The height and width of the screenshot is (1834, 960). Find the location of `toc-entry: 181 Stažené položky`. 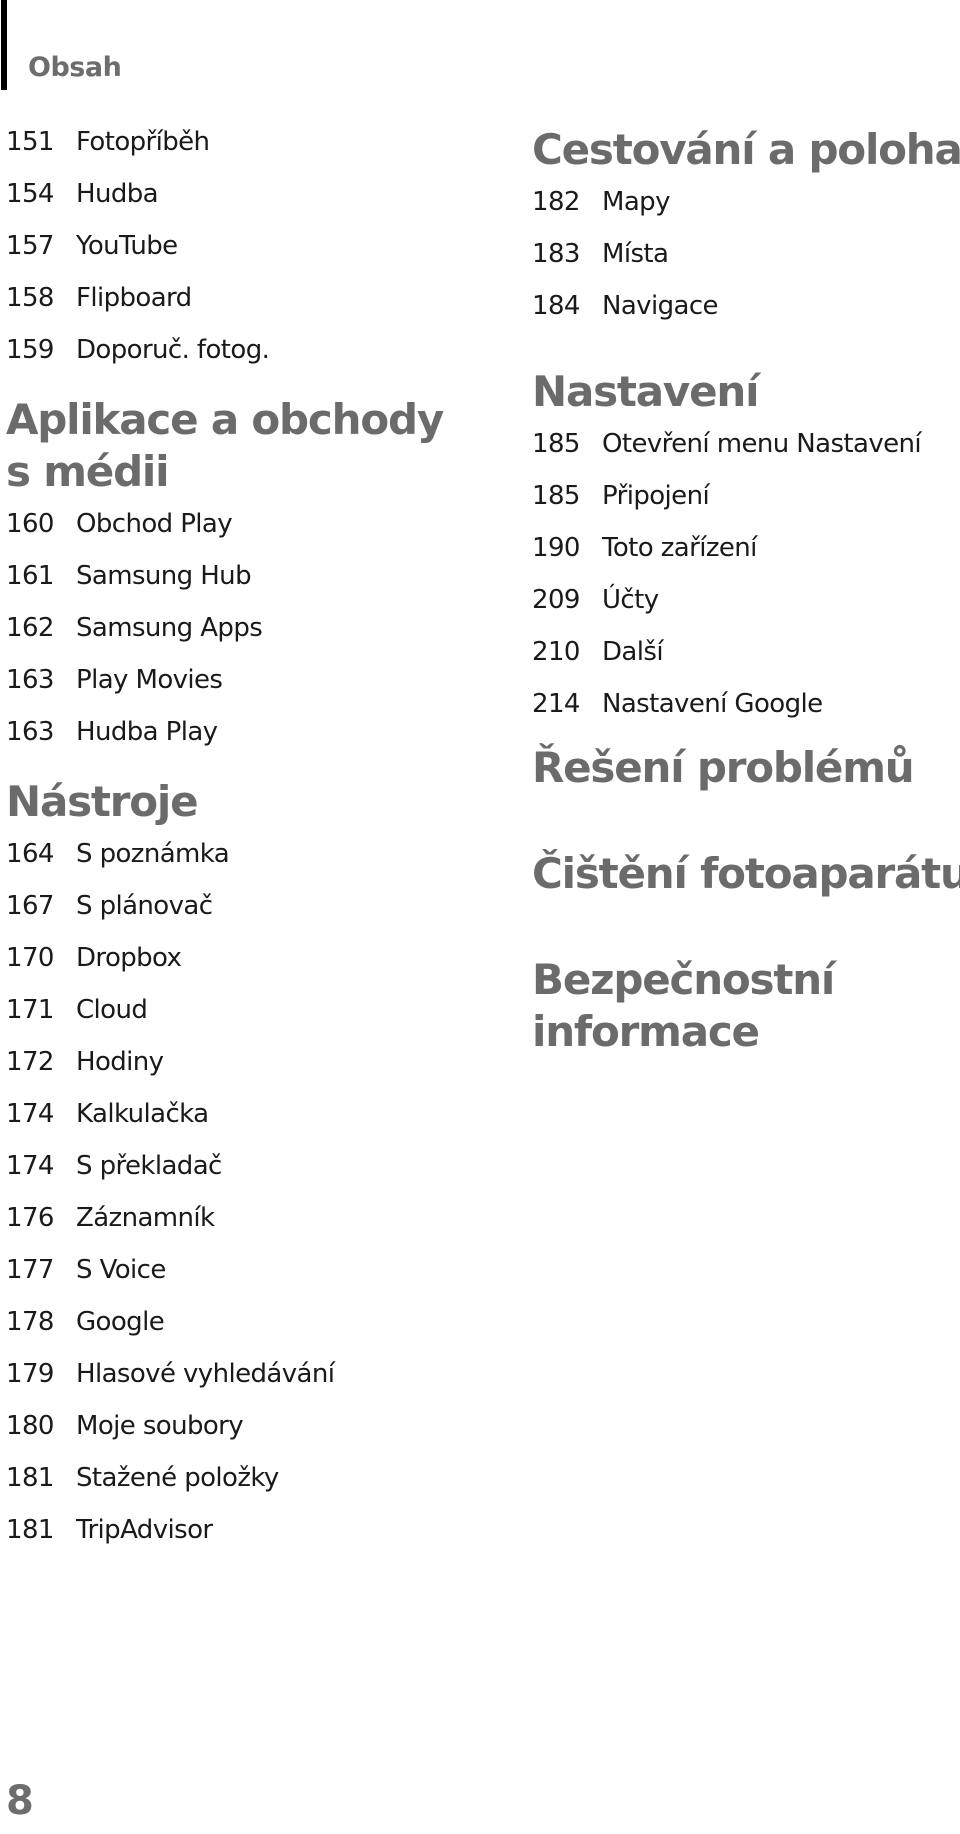

toc-entry: 181 Stažené položky is located at coordinates (170, 1478).